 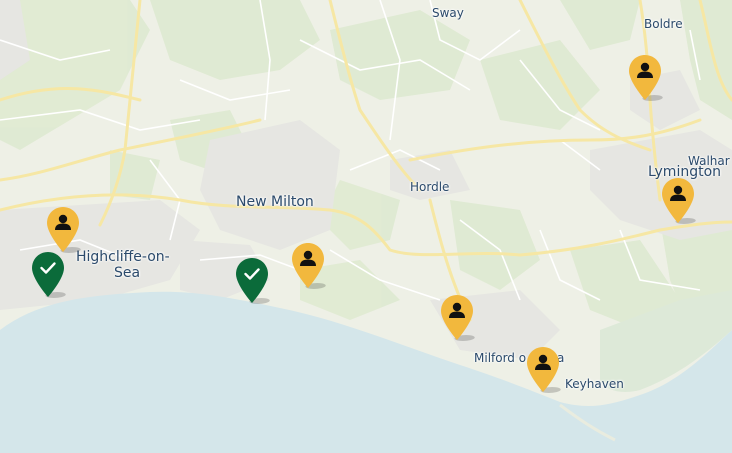 I want to click on map-marker-person-boldre, so click(x=645, y=78).